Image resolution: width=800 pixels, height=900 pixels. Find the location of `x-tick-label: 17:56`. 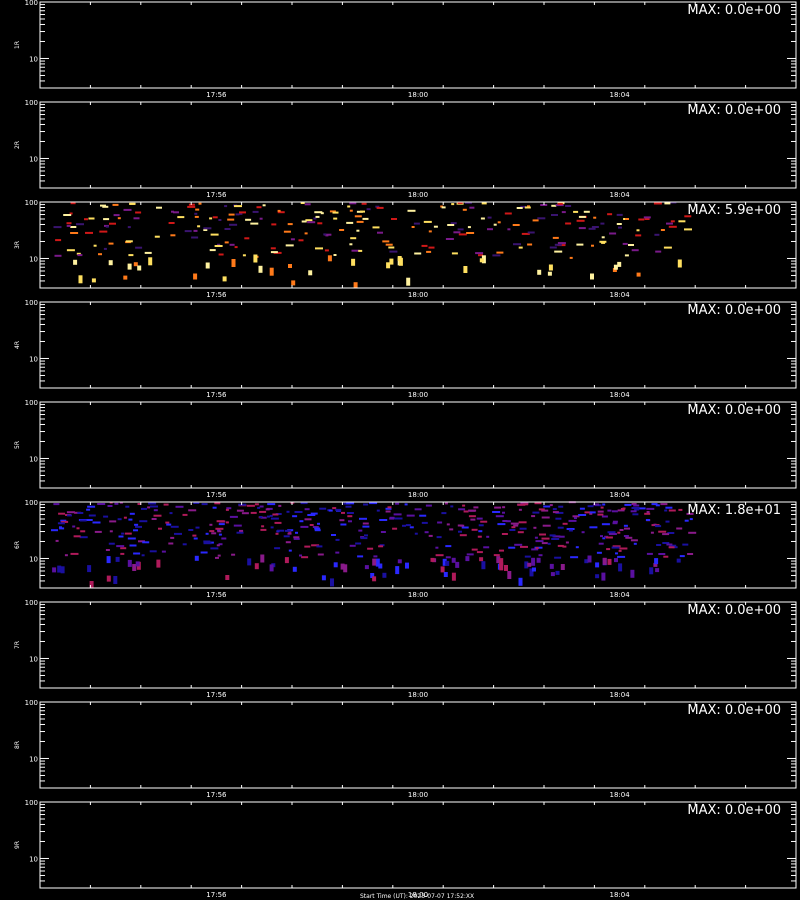

x-tick-label: 17:56 is located at coordinates (216, 95).